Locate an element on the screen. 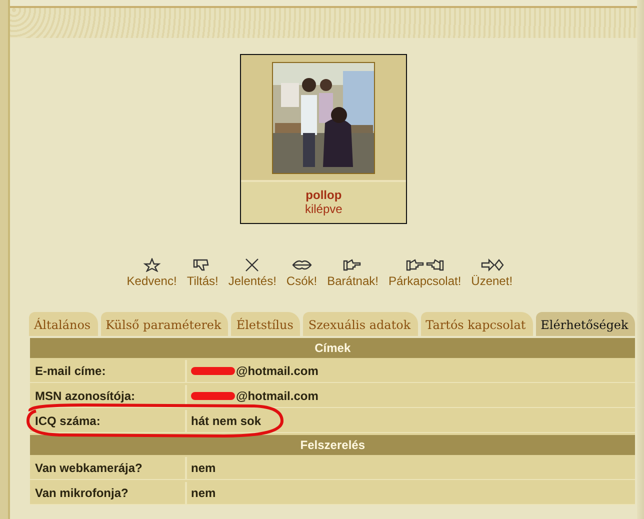 The image size is (644, 519). field-label: E-mail címe: is located at coordinates (108, 371).